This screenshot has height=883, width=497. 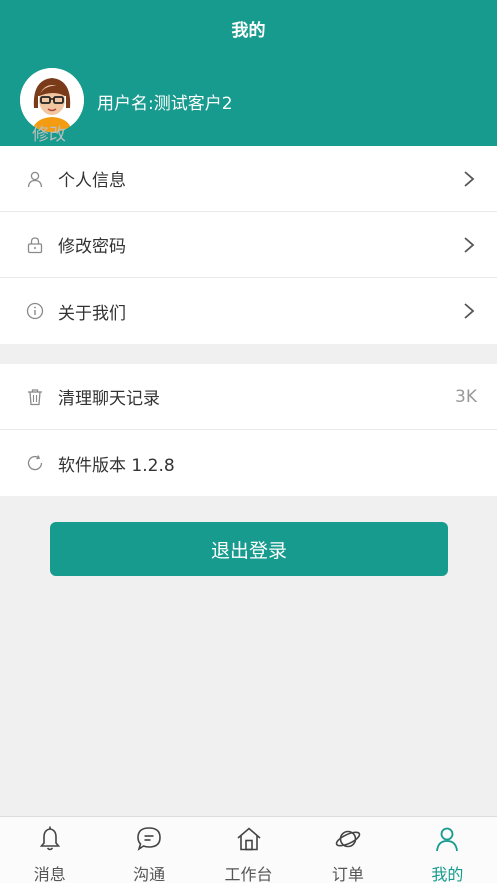 I want to click on cache-size-value: 3K, so click(x=466, y=396).